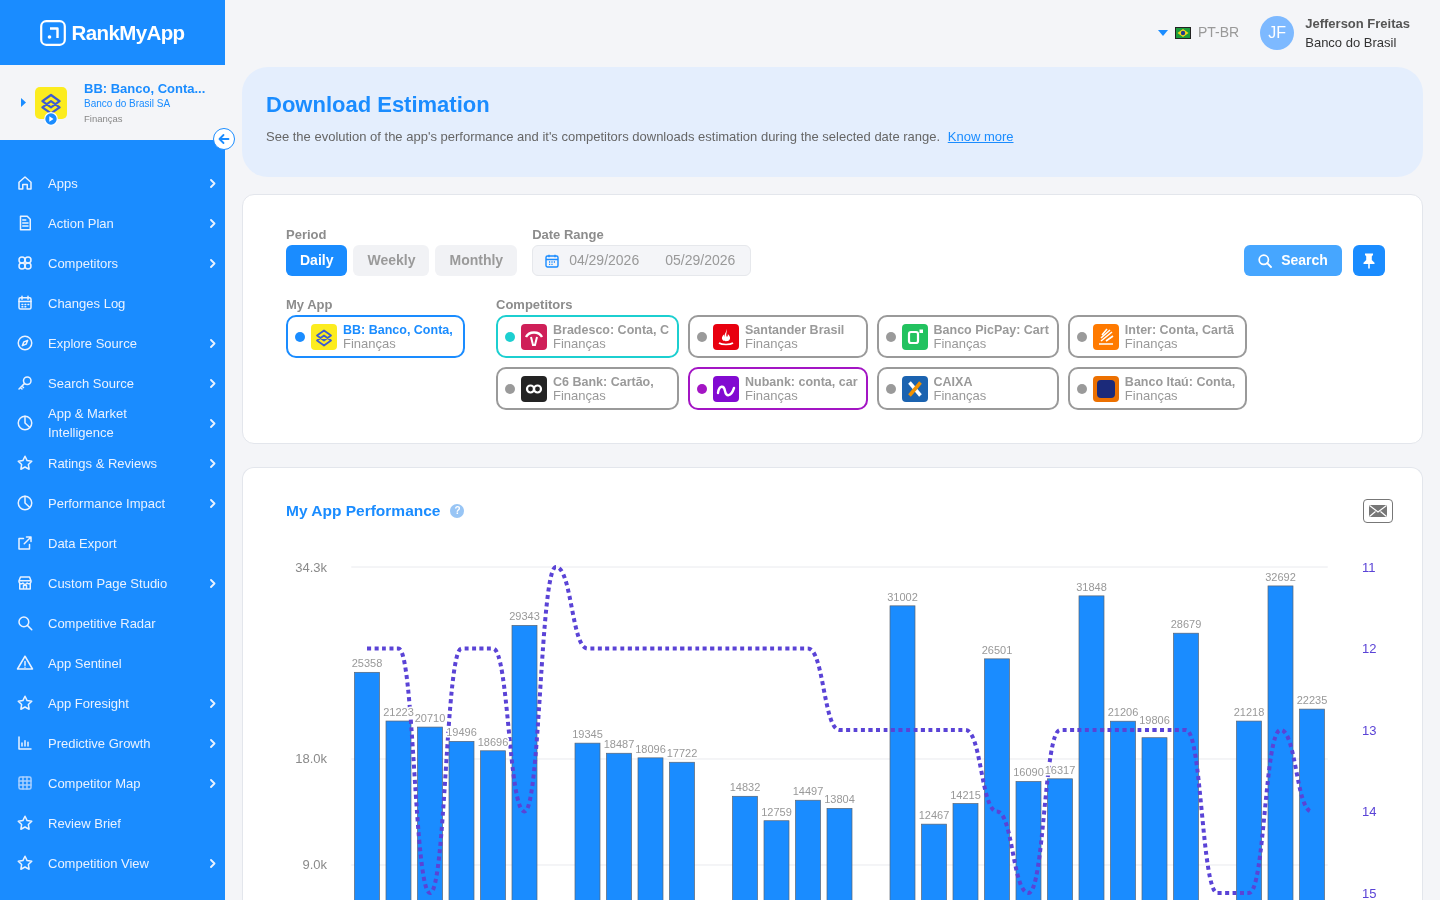 The height and width of the screenshot is (900, 1440). What do you see at coordinates (112, 263) in the screenshot?
I see `sidebar-item: Competitors` at bounding box center [112, 263].